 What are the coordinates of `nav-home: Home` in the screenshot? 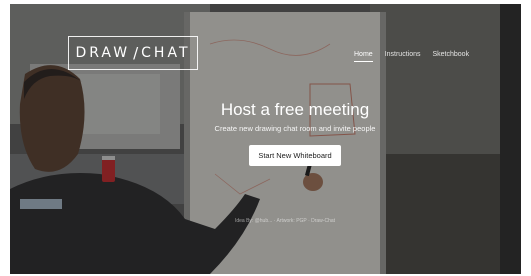 It's located at (363, 56).